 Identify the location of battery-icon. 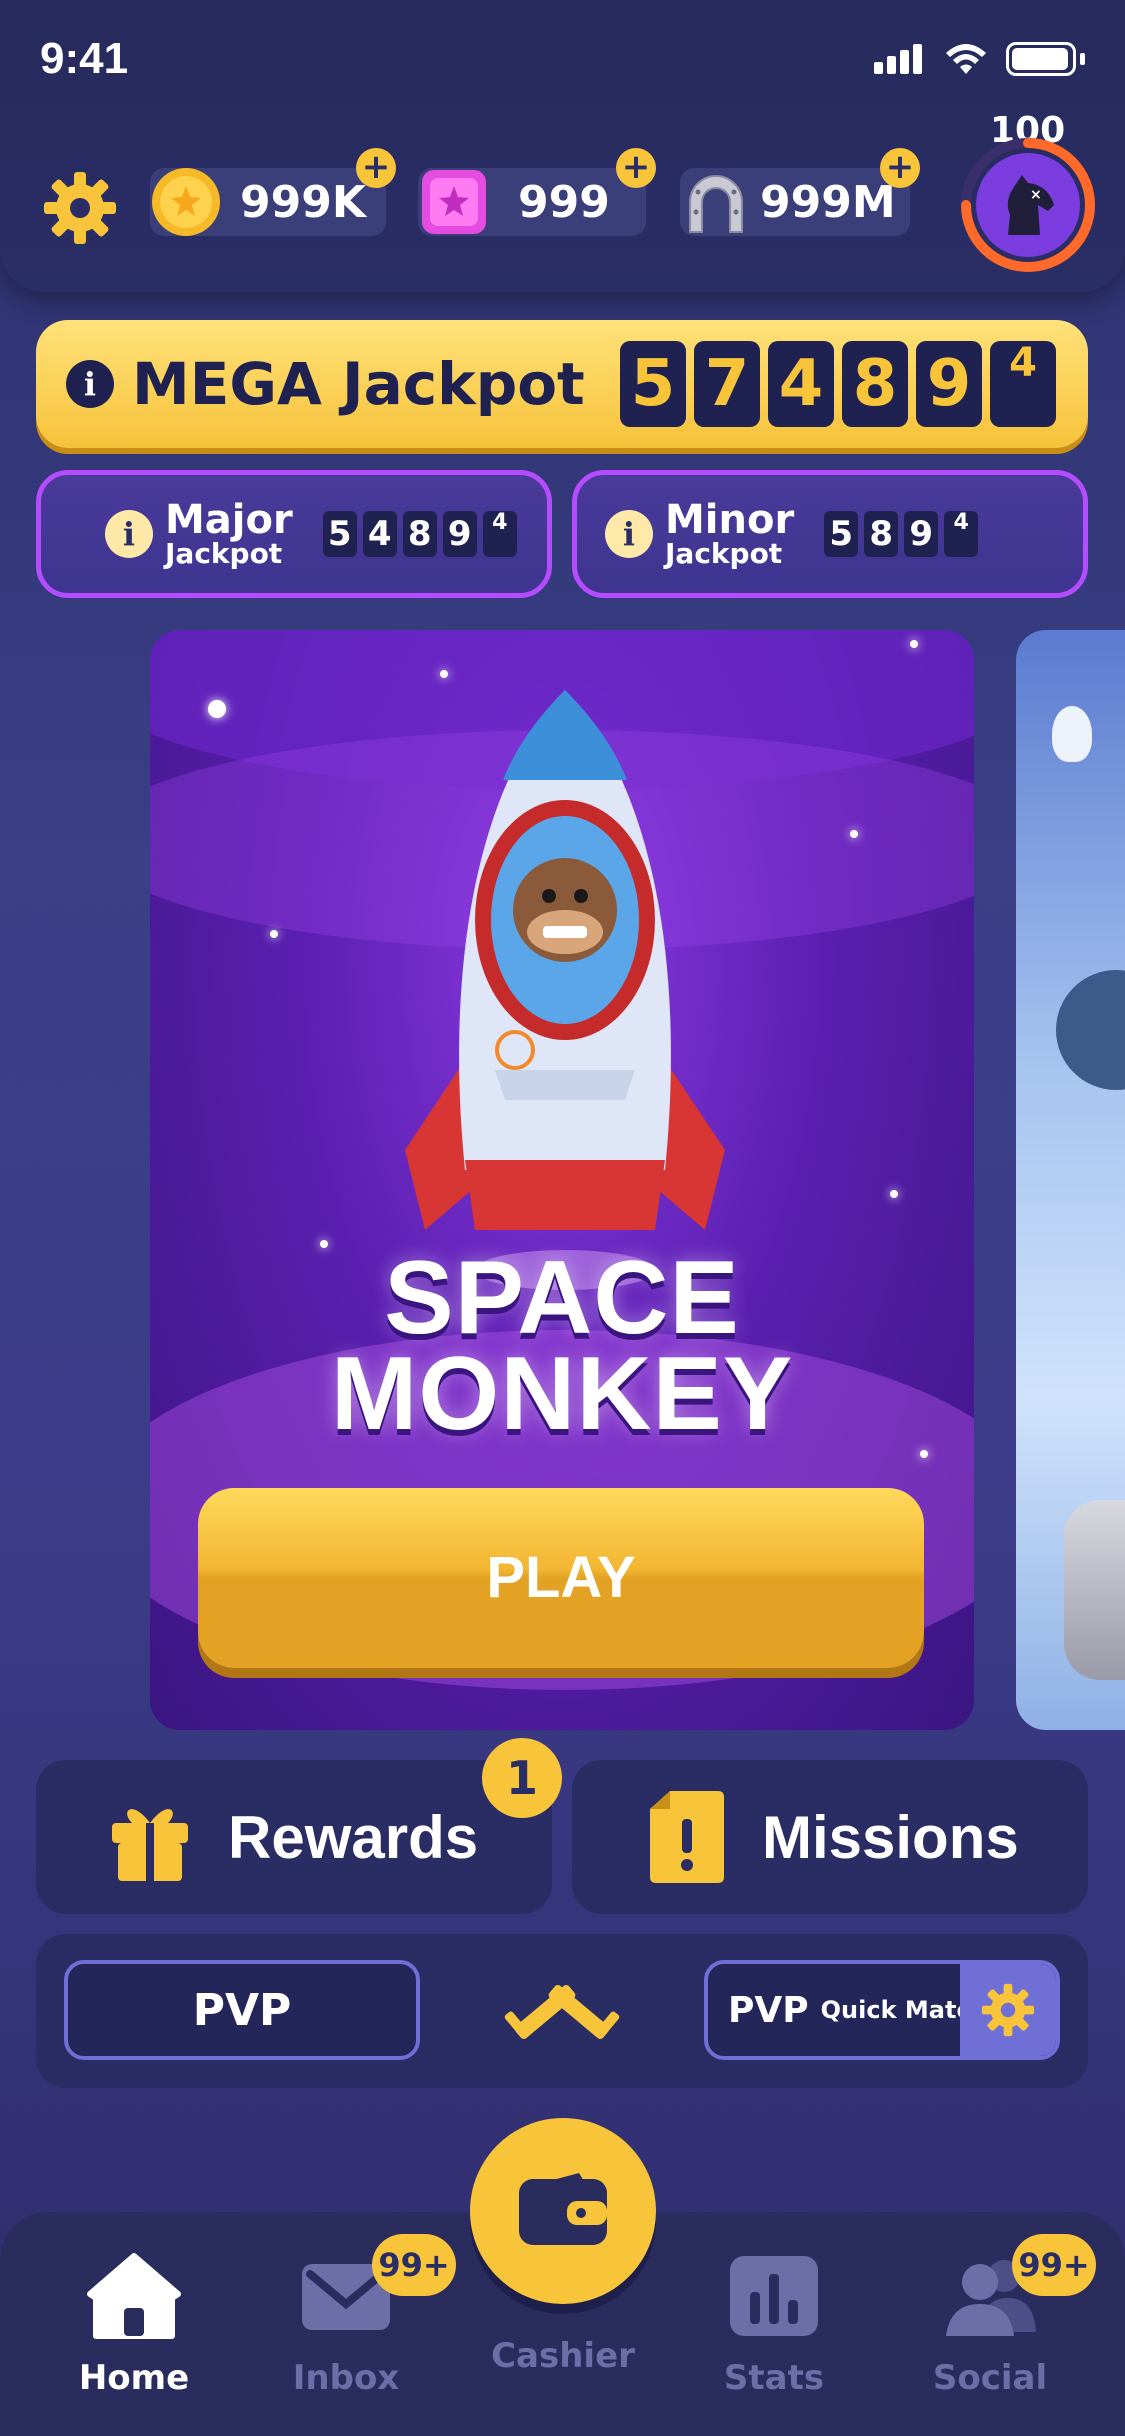
(1045, 59).